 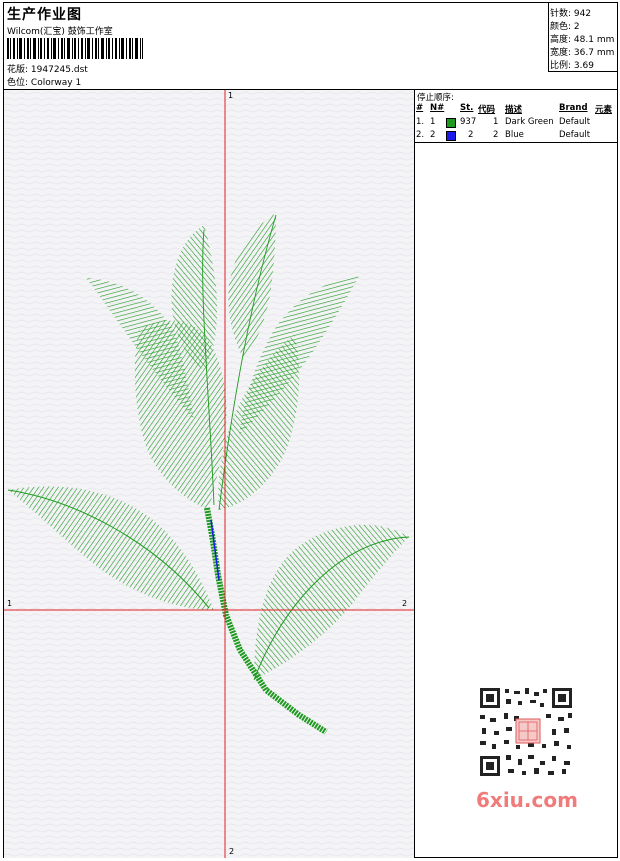 What do you see at coordinates (527, 800) in the screenshot?
I see `watermark-text: 6xiu.com` at bounding box center [527, 800].